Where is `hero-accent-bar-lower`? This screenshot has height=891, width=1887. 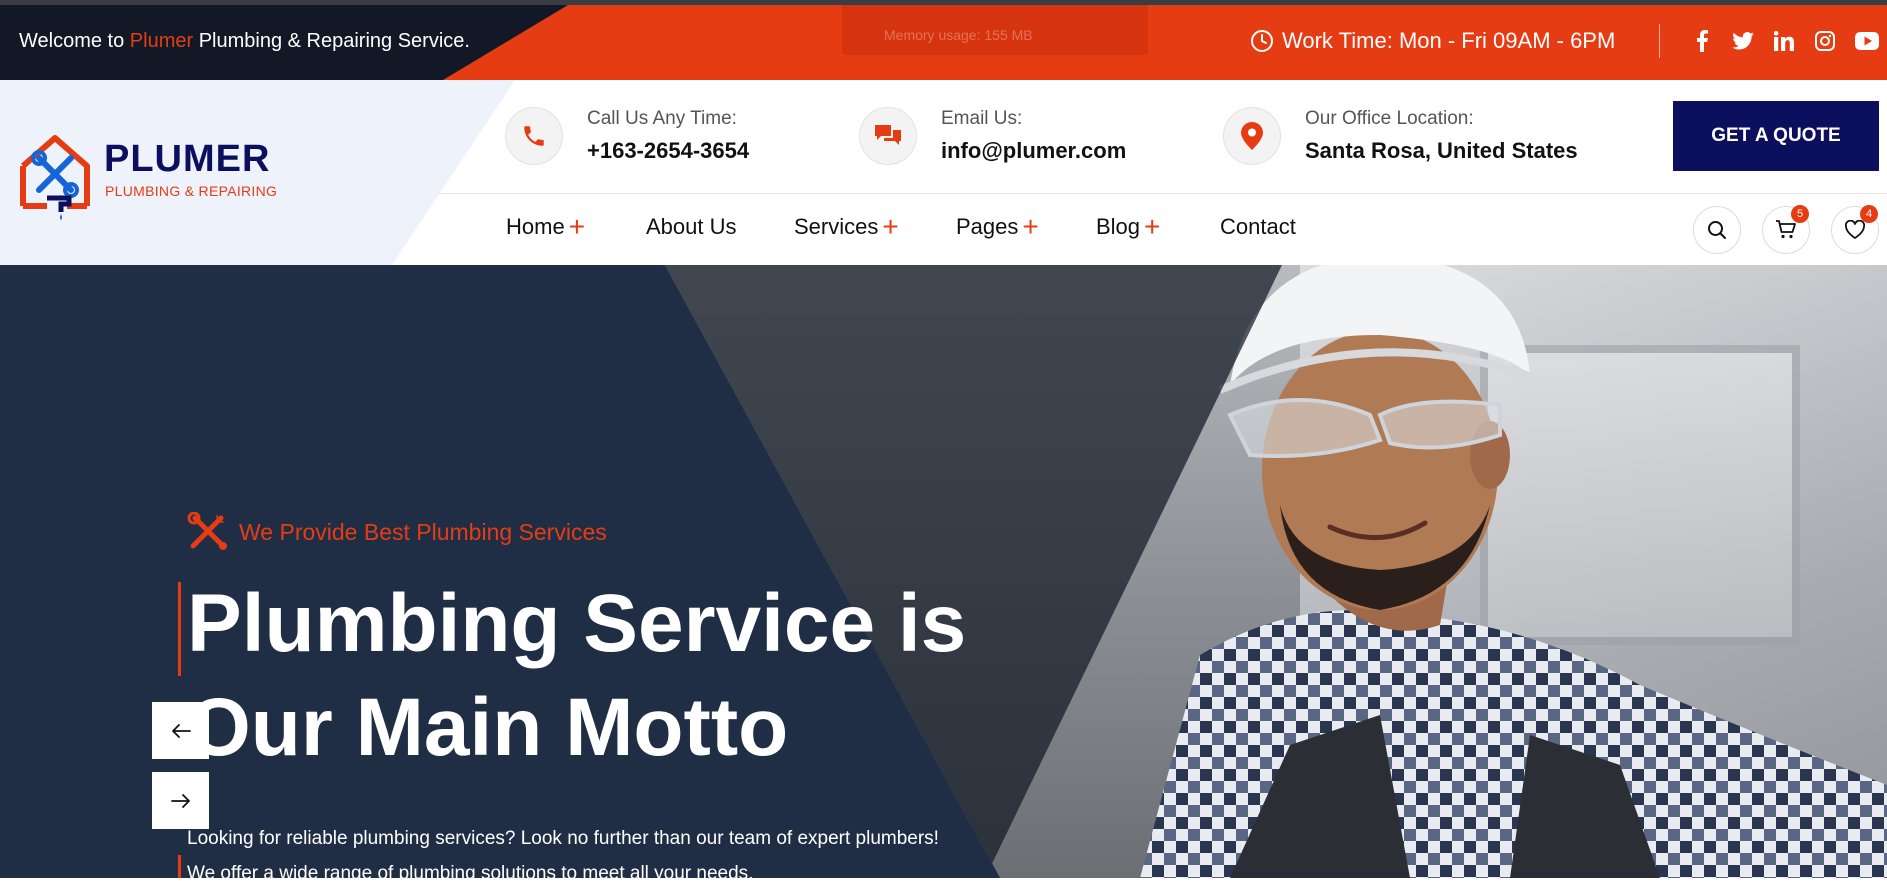 hero-accent-bar-lower is located at coordinates (179, 866).